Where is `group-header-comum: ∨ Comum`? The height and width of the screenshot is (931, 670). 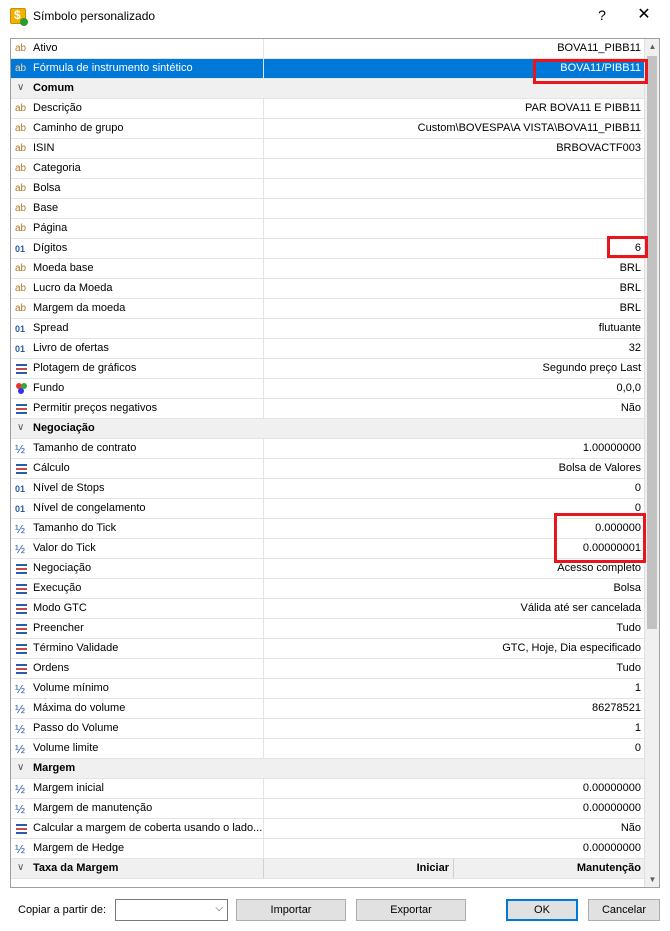 group-header-comum: ∨ Comum is located at coordinates (328, 89).